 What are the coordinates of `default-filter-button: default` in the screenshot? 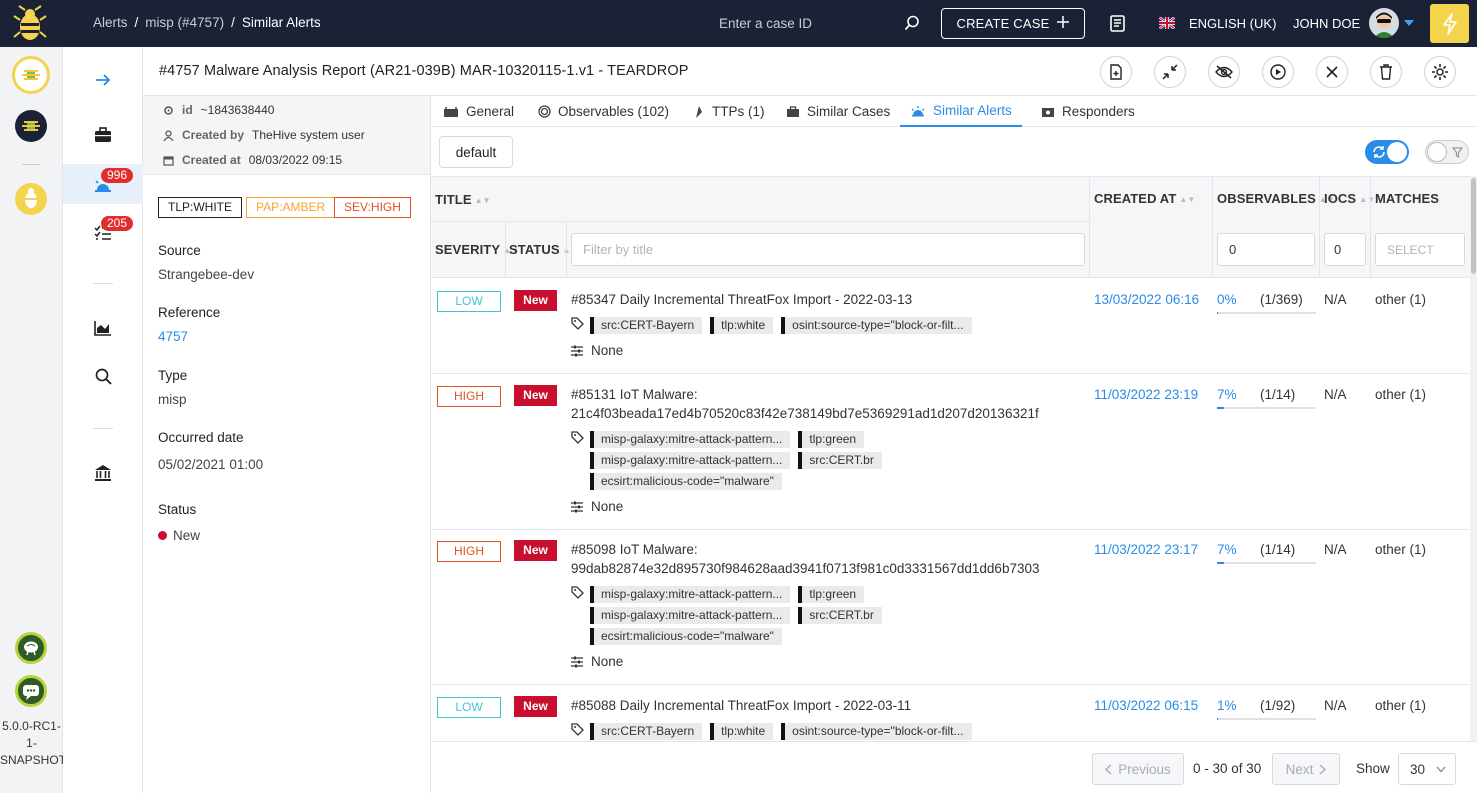 It's located at (476, 152).